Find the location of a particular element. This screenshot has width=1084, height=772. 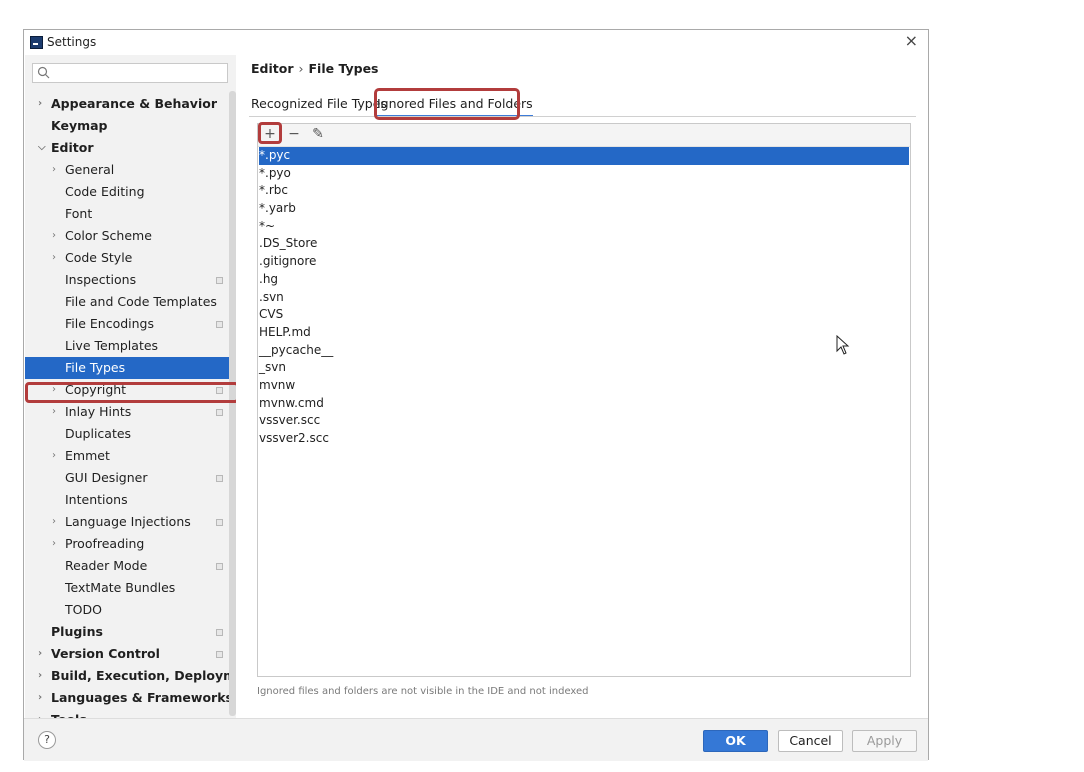

tab-recognized-file-types: Recognized File Types is located at coordinates (319, 104).